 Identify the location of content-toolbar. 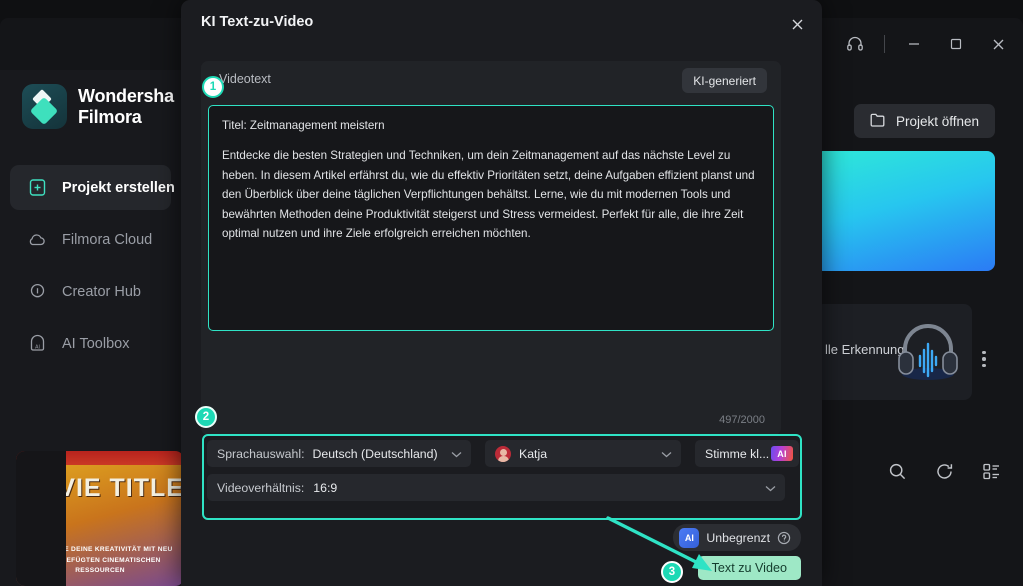
(944, 474).